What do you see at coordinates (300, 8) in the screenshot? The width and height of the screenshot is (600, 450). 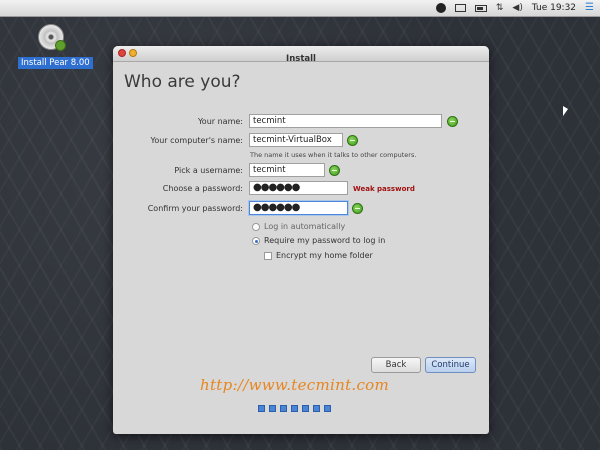 I see `top-menubar: ⇅ ◀) Tue 19:32 ☰` at bounding box center [300, 8].